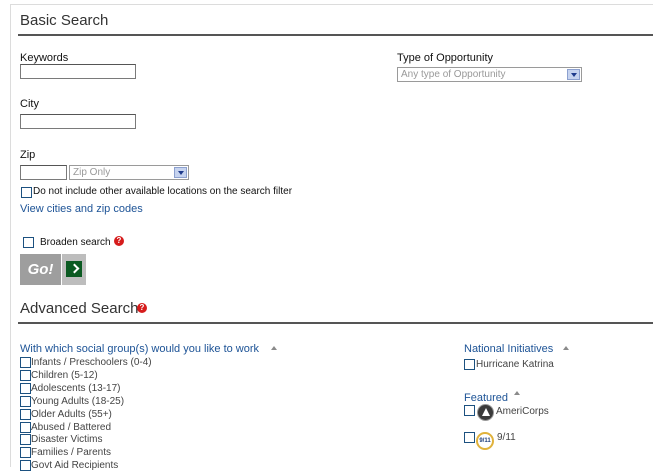 Image resolution: width=653 pixels, height=471 pixels. I want to click on social-group-label: Families / Parents, so click(71, 452).